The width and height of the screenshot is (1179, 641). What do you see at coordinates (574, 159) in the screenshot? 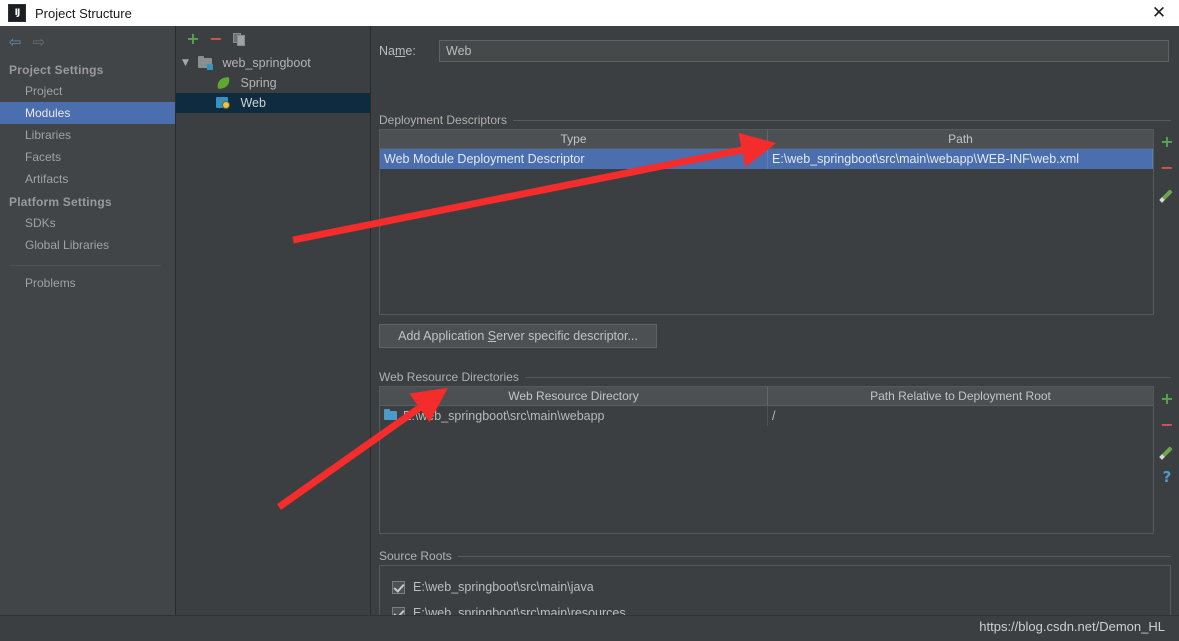
I see `cell-type: Web Module Deployment Descriptor` at bounding box center [574, 159].